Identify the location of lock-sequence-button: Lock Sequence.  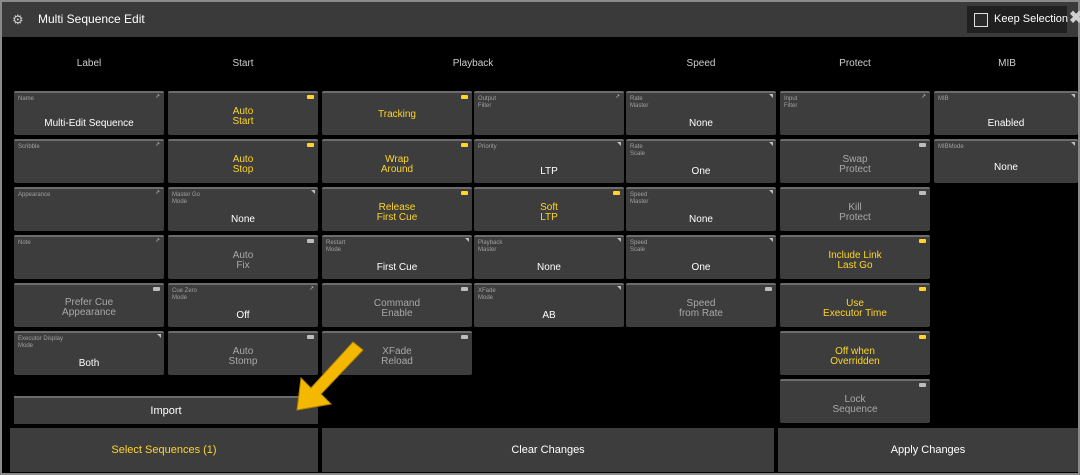
(855, 401).